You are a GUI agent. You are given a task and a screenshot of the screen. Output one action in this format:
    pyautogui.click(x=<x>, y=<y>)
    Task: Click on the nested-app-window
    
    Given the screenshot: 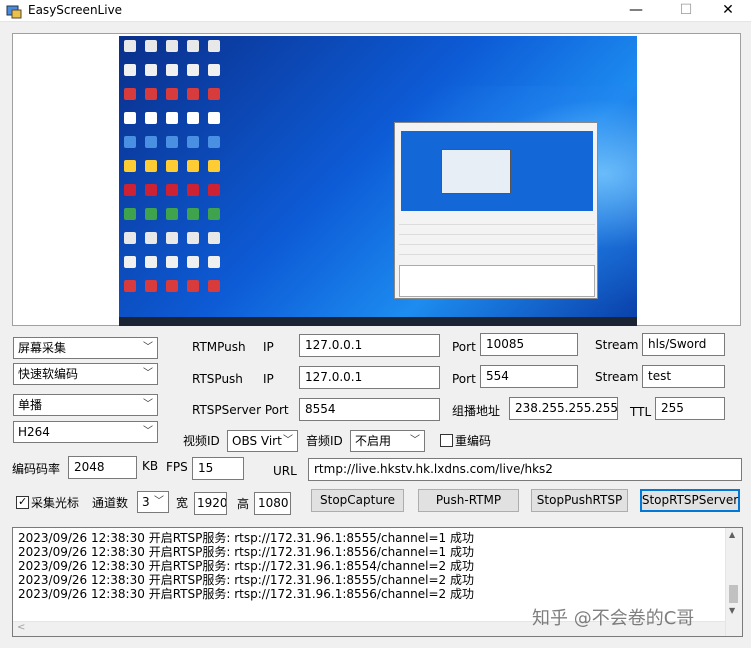 What is the action you would take?
    pyautogui.click(x=496, y=210)
    